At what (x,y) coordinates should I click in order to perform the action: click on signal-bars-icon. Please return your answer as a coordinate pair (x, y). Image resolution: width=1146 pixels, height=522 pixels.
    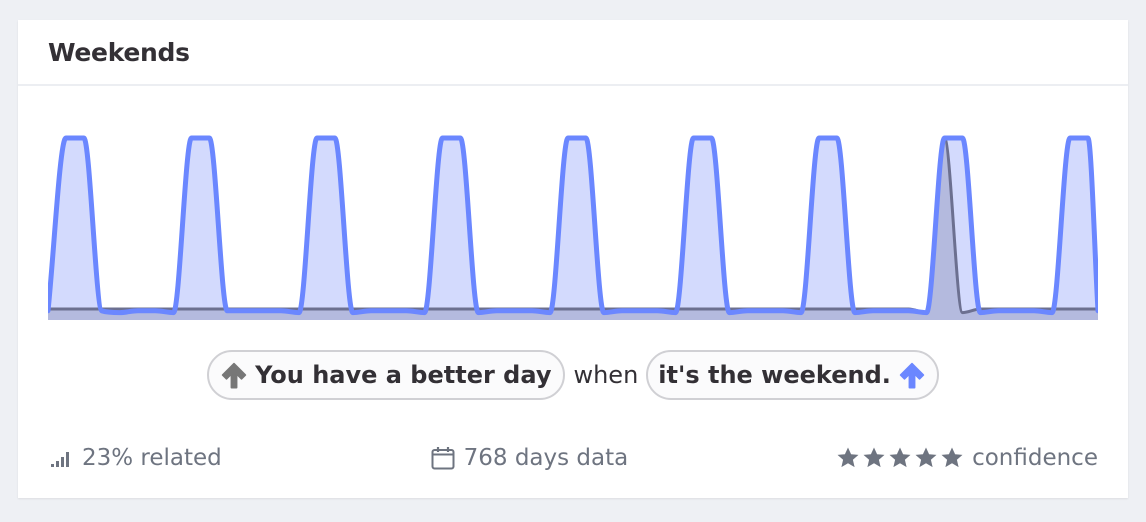
    Looking at the image, I should click on (60, 459).